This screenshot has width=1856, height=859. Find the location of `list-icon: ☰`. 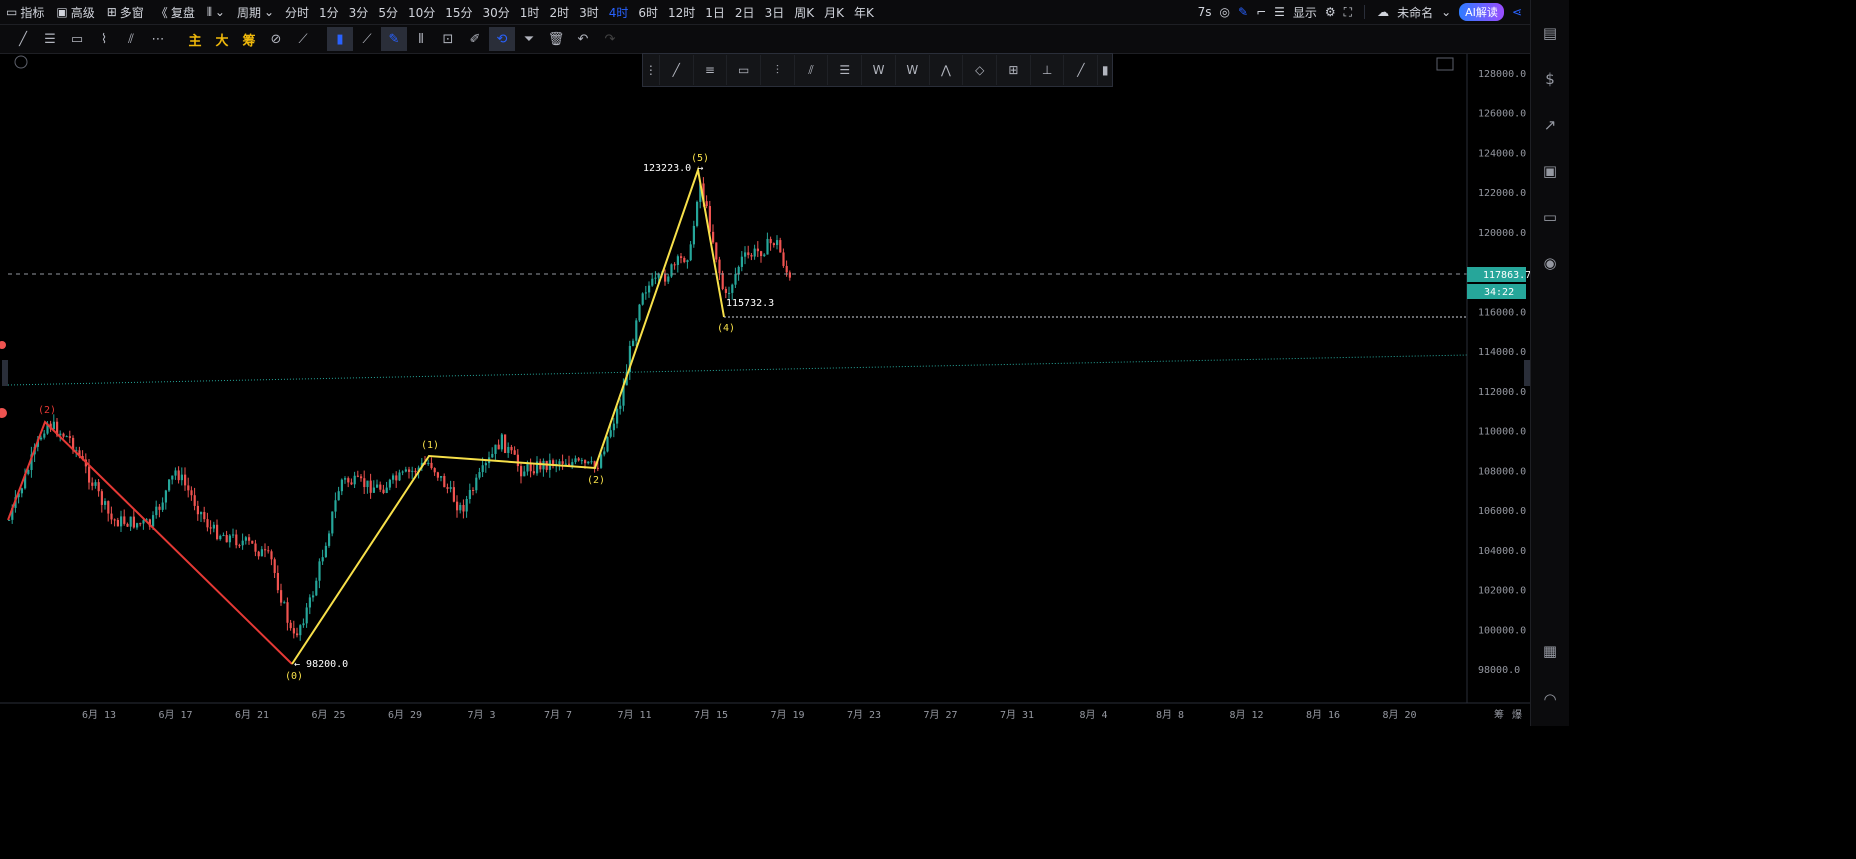

list-icon: ☰ is located at coordinates (1279, 12).